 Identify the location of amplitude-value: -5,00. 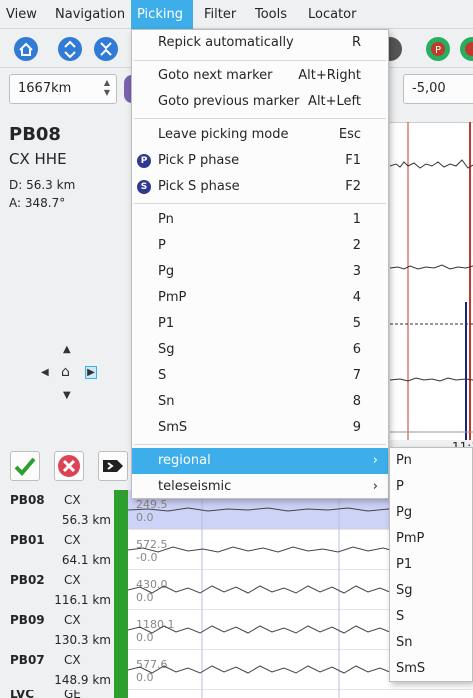
(429, 88).